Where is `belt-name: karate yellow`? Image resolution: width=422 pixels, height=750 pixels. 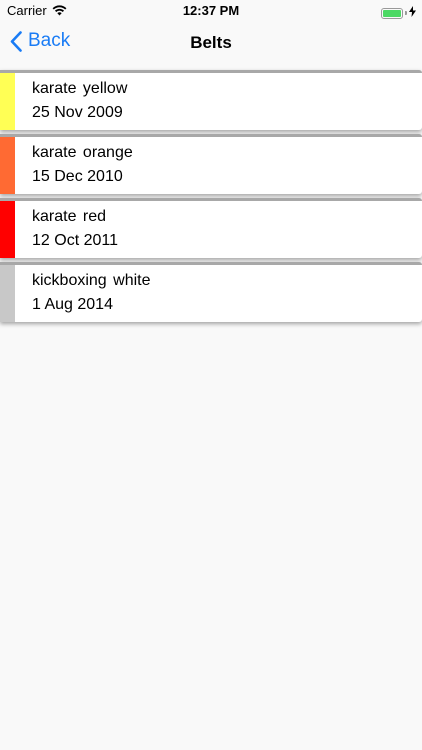
belt-name: karate yellow is located at coordinates (80, 88).